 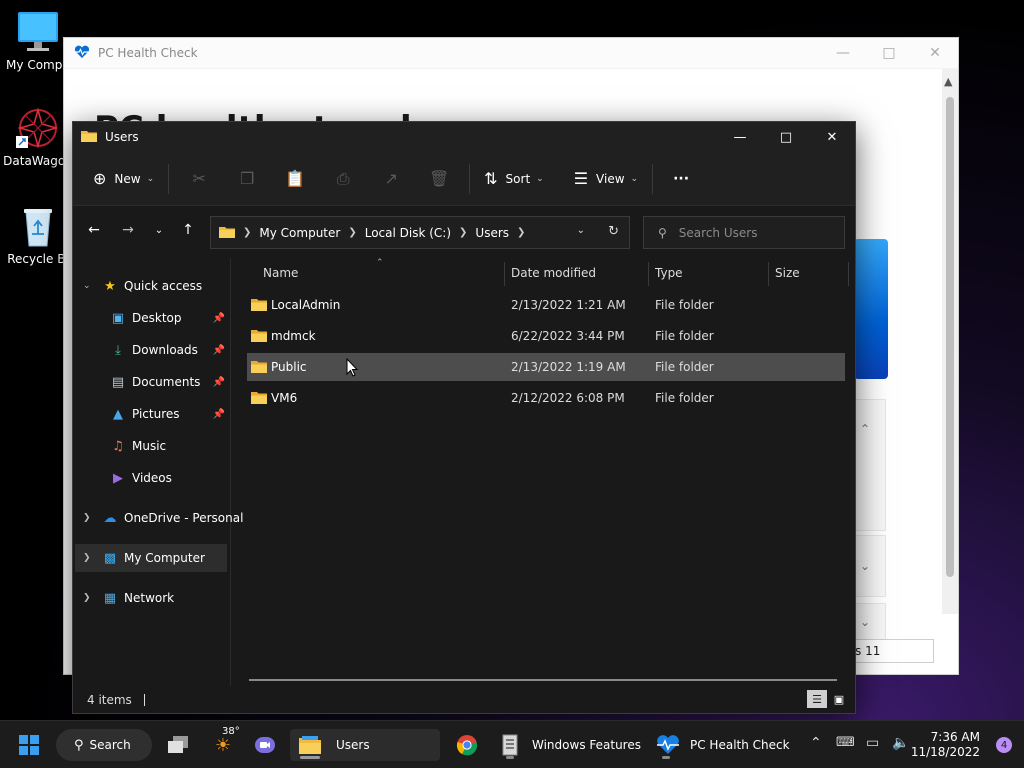 What do you see at coordinates (892, 651) in the screenshot?
I see `windows-version-button: s 11` at bounding box center [892, 651].